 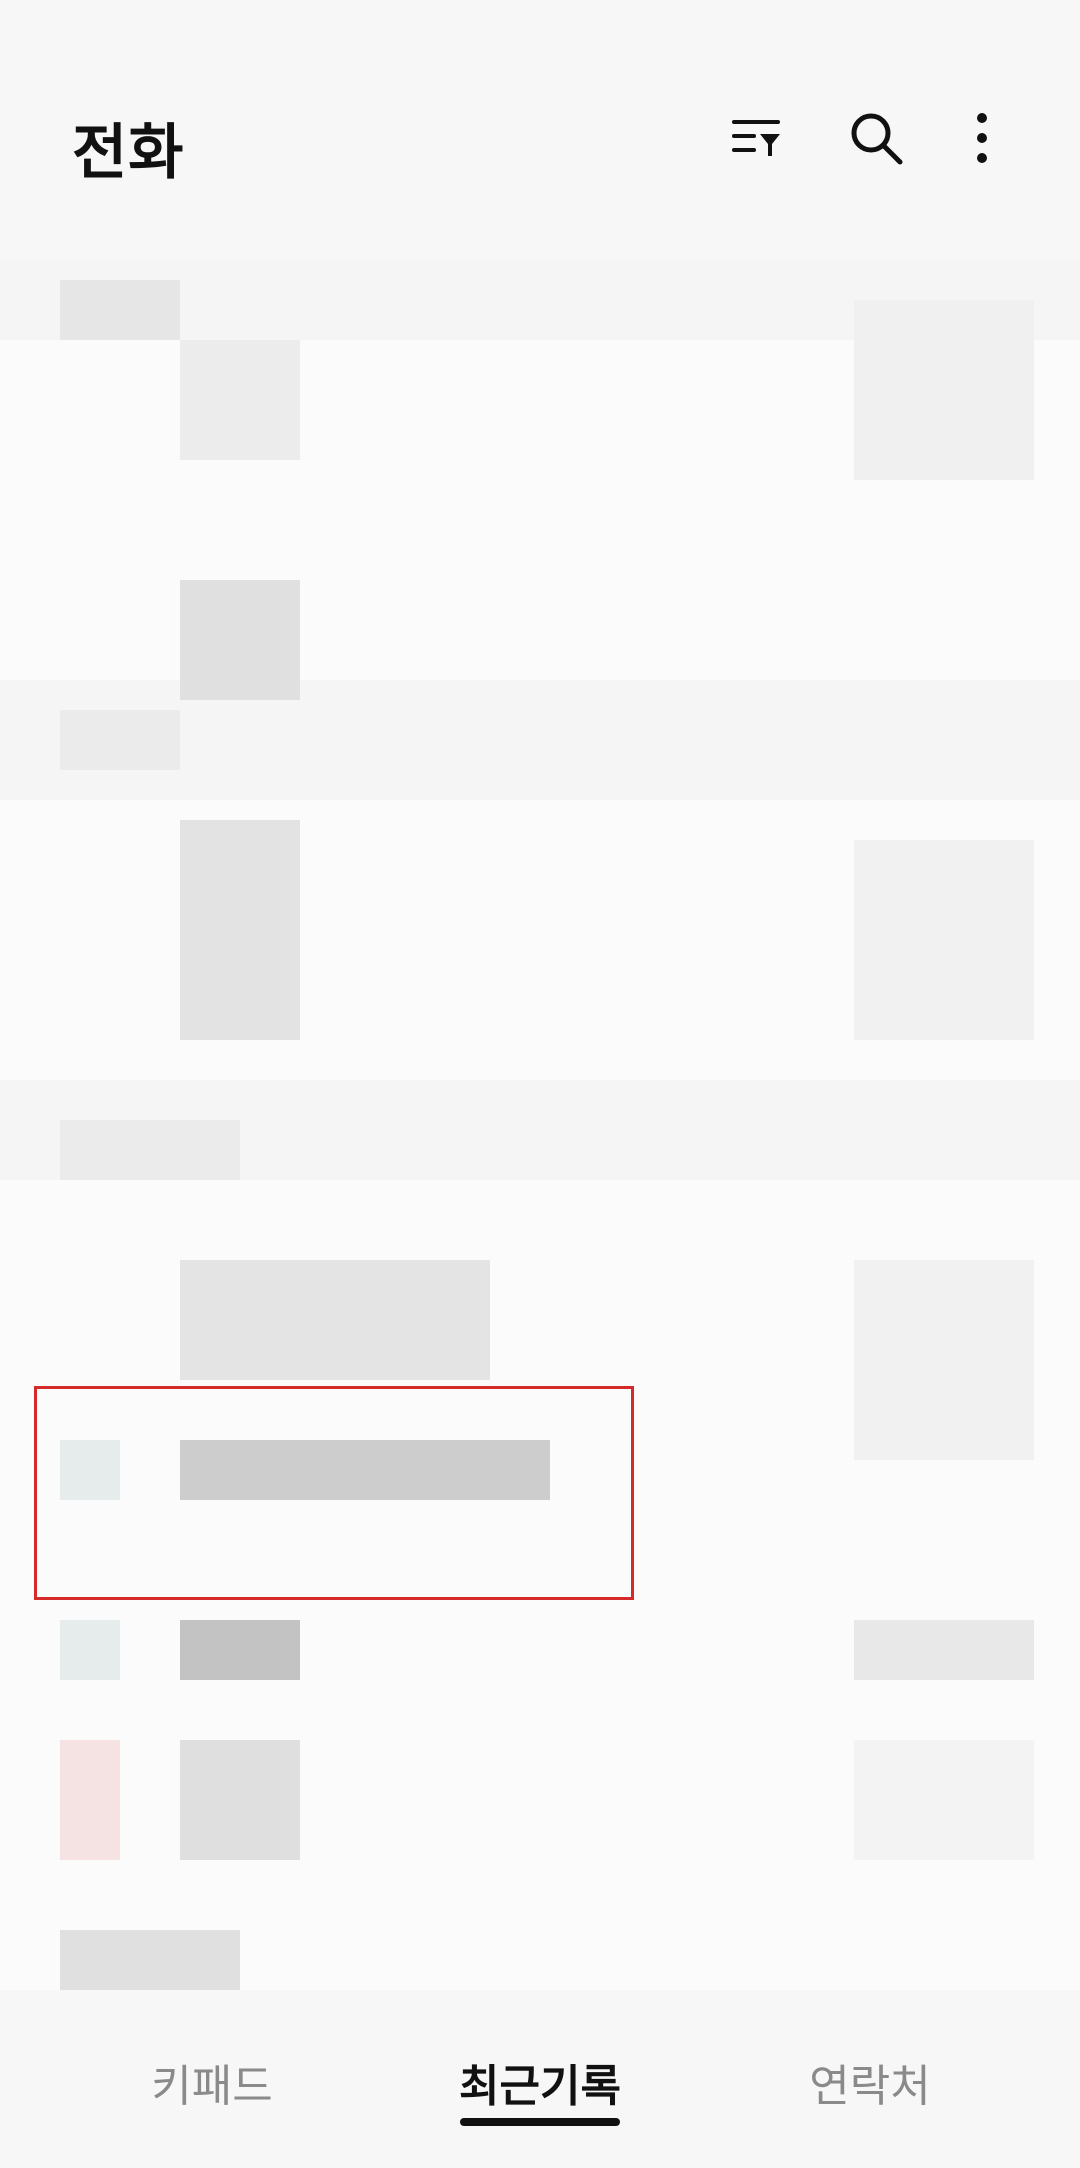 What do you see at coordinates (876, 138) in the screenshot?
I see `search-icon` at bounding box center [876, 138].